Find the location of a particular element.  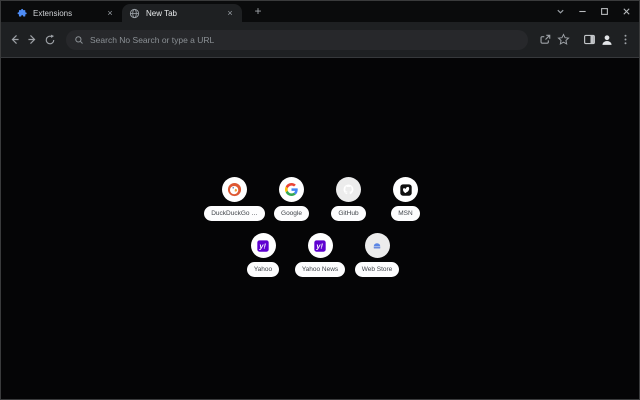

window-controls is located at coordinates (593, 11).